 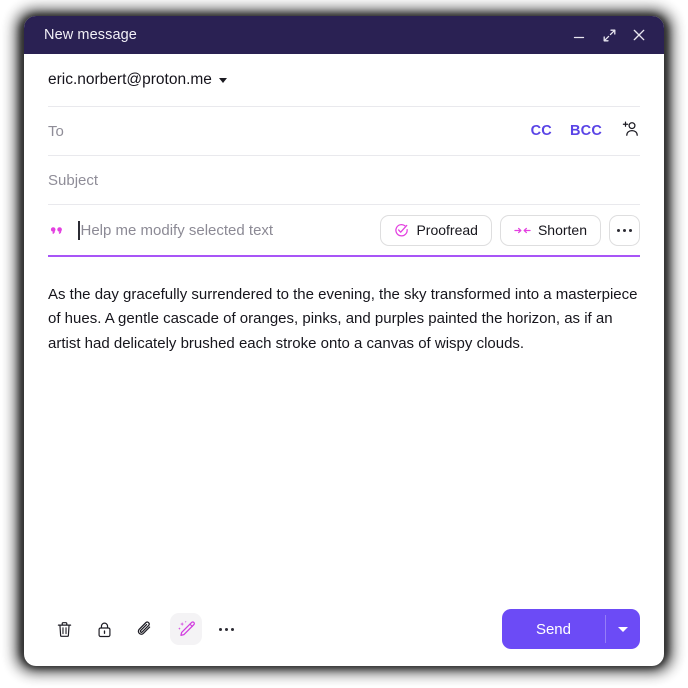 What do you see at coordinates (275, 629) in the screenshot?
I see `footer-tools` at bounding box center [275, 629].